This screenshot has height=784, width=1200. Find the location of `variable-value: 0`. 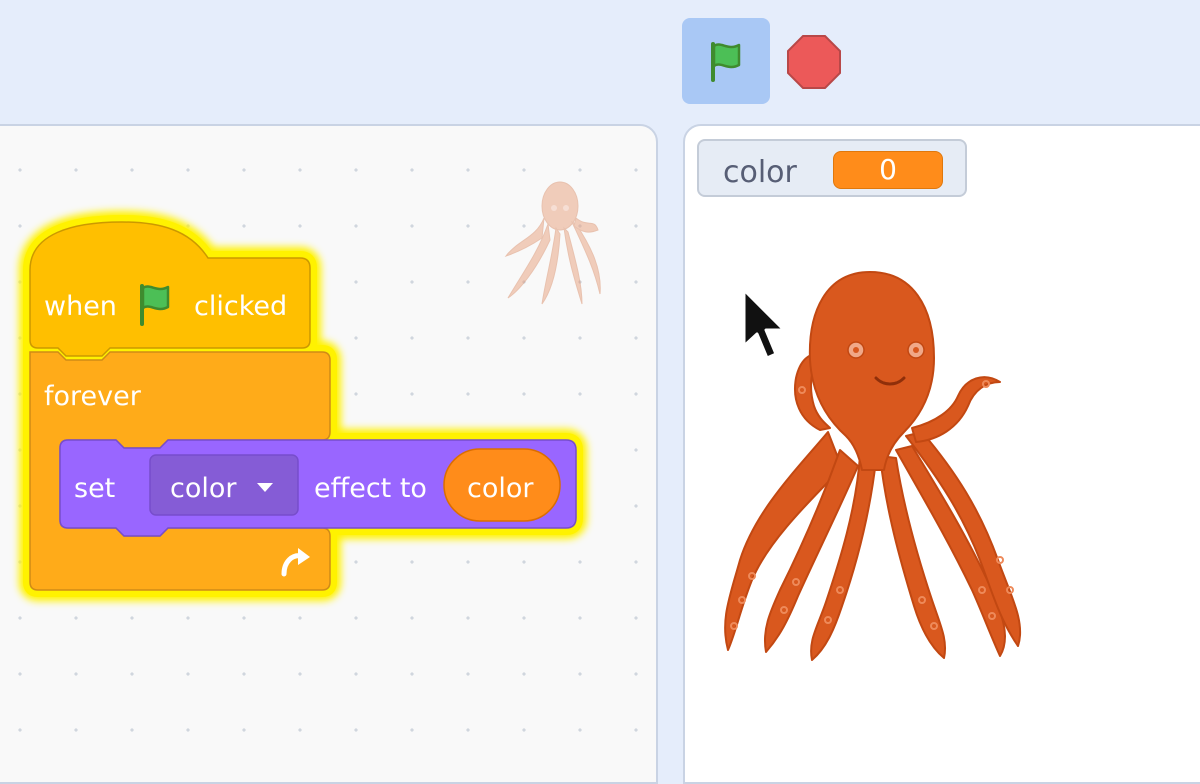

variable-value: 0 is located at coordinates (888, 170).